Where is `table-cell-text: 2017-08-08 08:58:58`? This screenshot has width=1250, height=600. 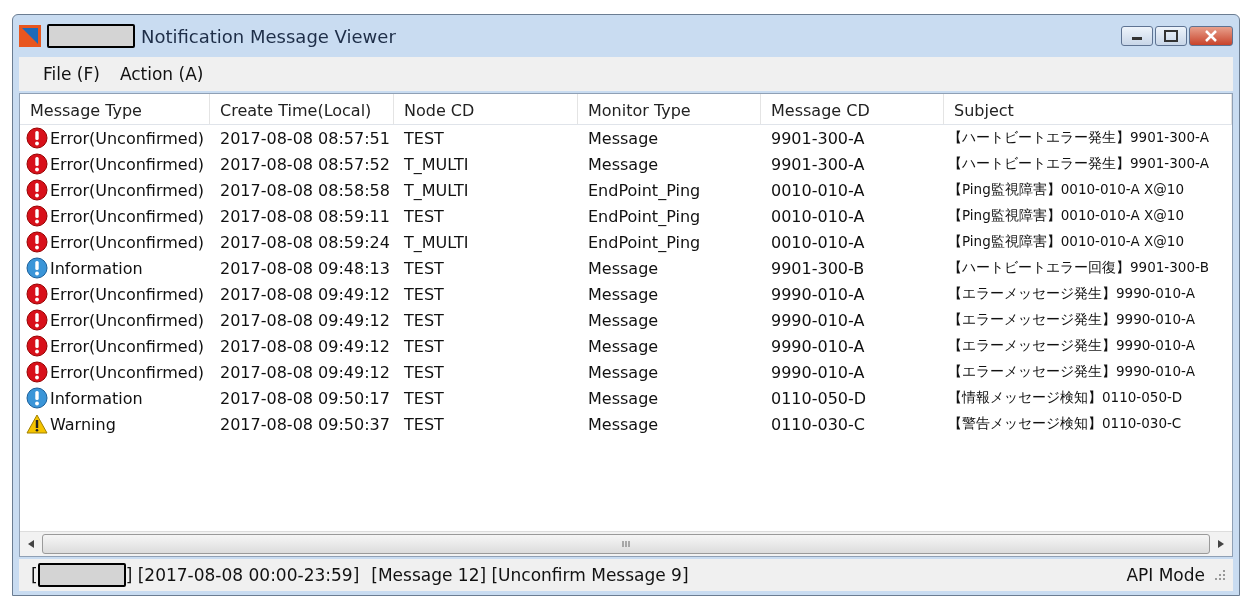 table-cell-text: 2017-08-08 08:58:58 is located at coordinates (305, 190).